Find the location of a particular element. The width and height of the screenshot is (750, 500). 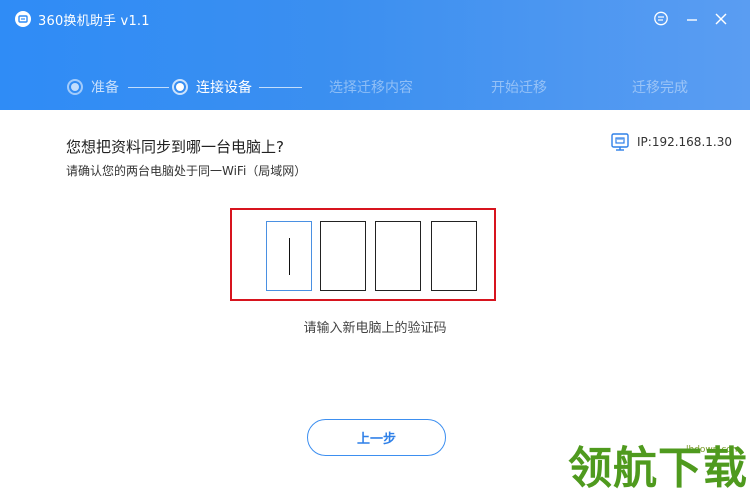

chat-icon is located at coordinates (661, 19).